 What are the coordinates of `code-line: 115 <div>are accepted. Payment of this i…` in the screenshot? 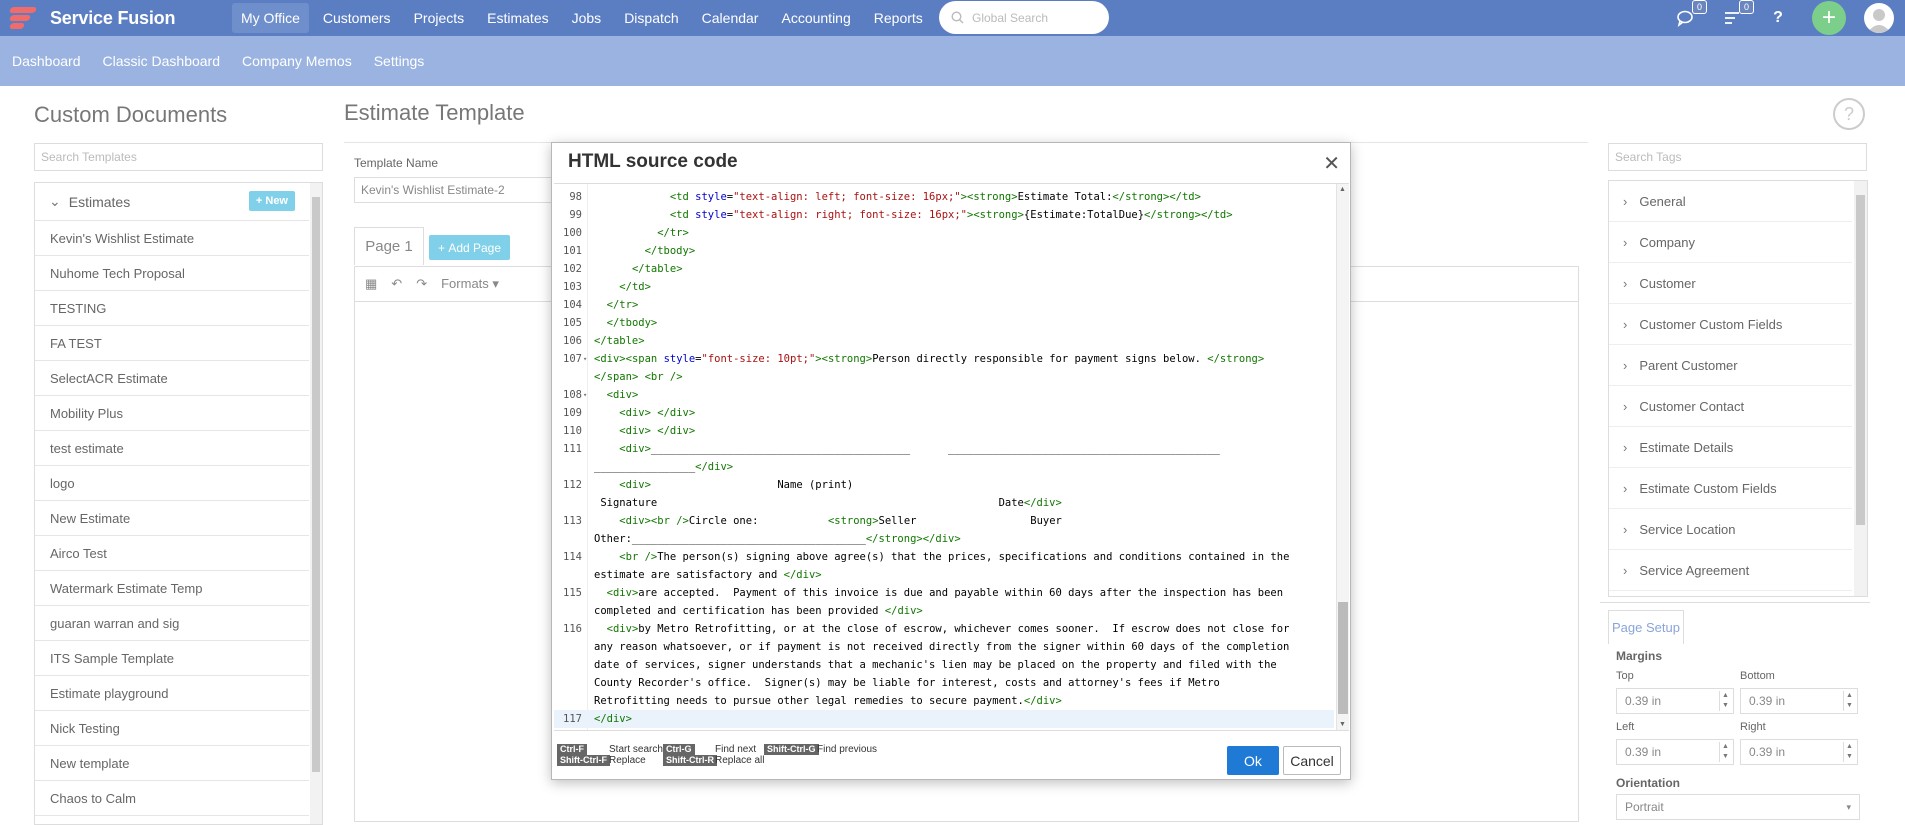 It's located at (944, 593).